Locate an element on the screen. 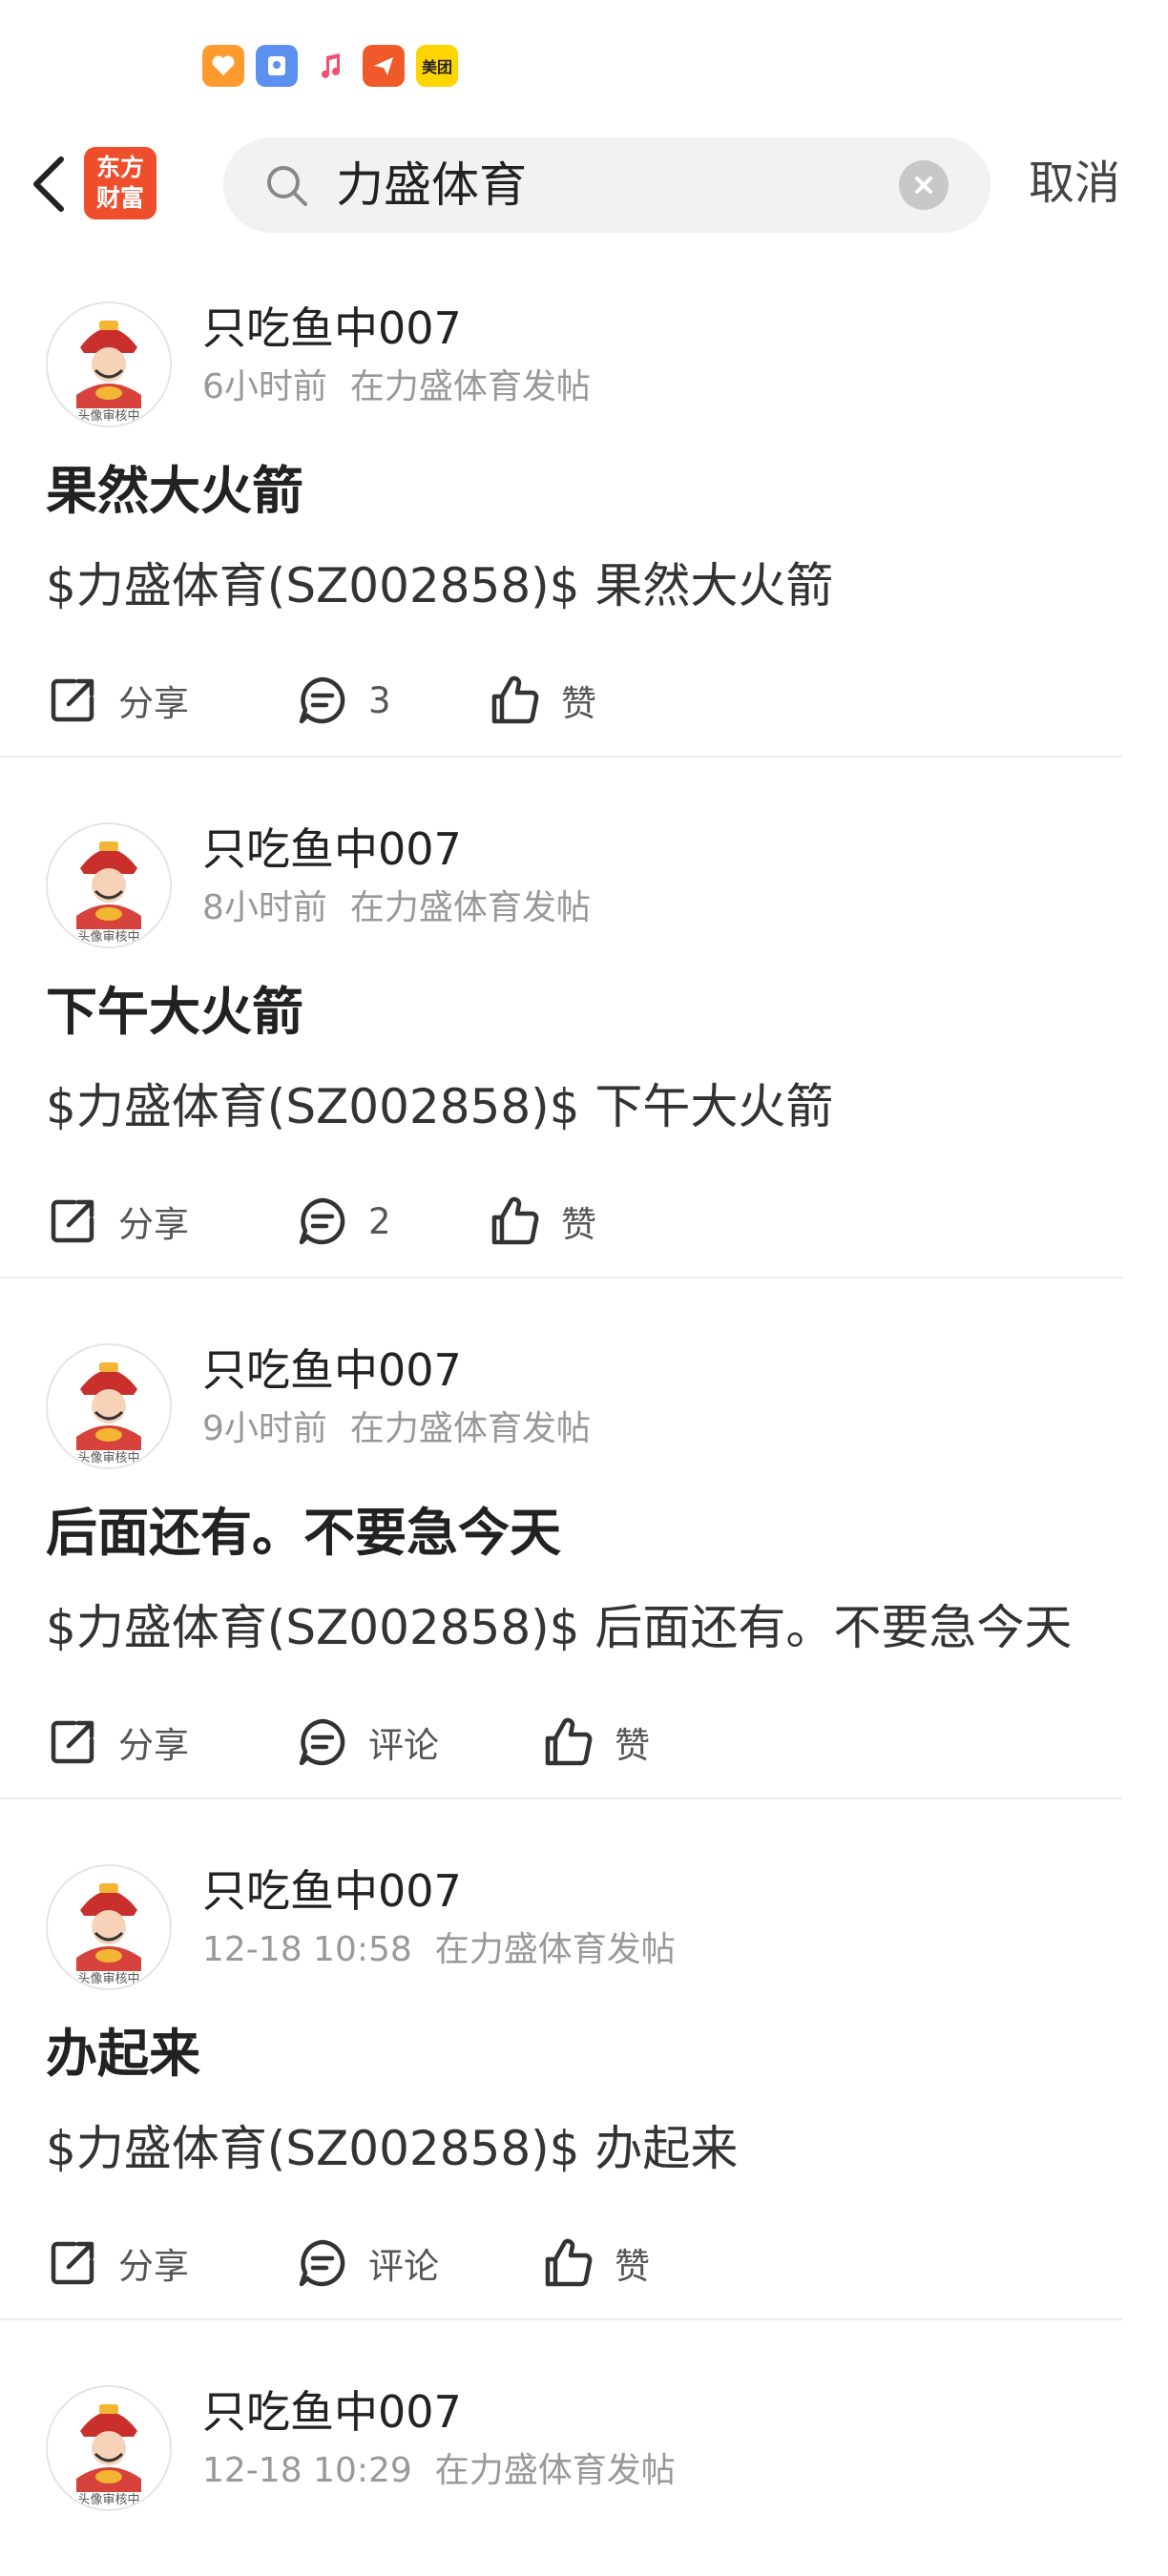 The width and height of the screenshot is (1168, 2576). post-body: $力盛体育(SZ002858)$ 下午大火箭 is located at coordinates (584, 1107).